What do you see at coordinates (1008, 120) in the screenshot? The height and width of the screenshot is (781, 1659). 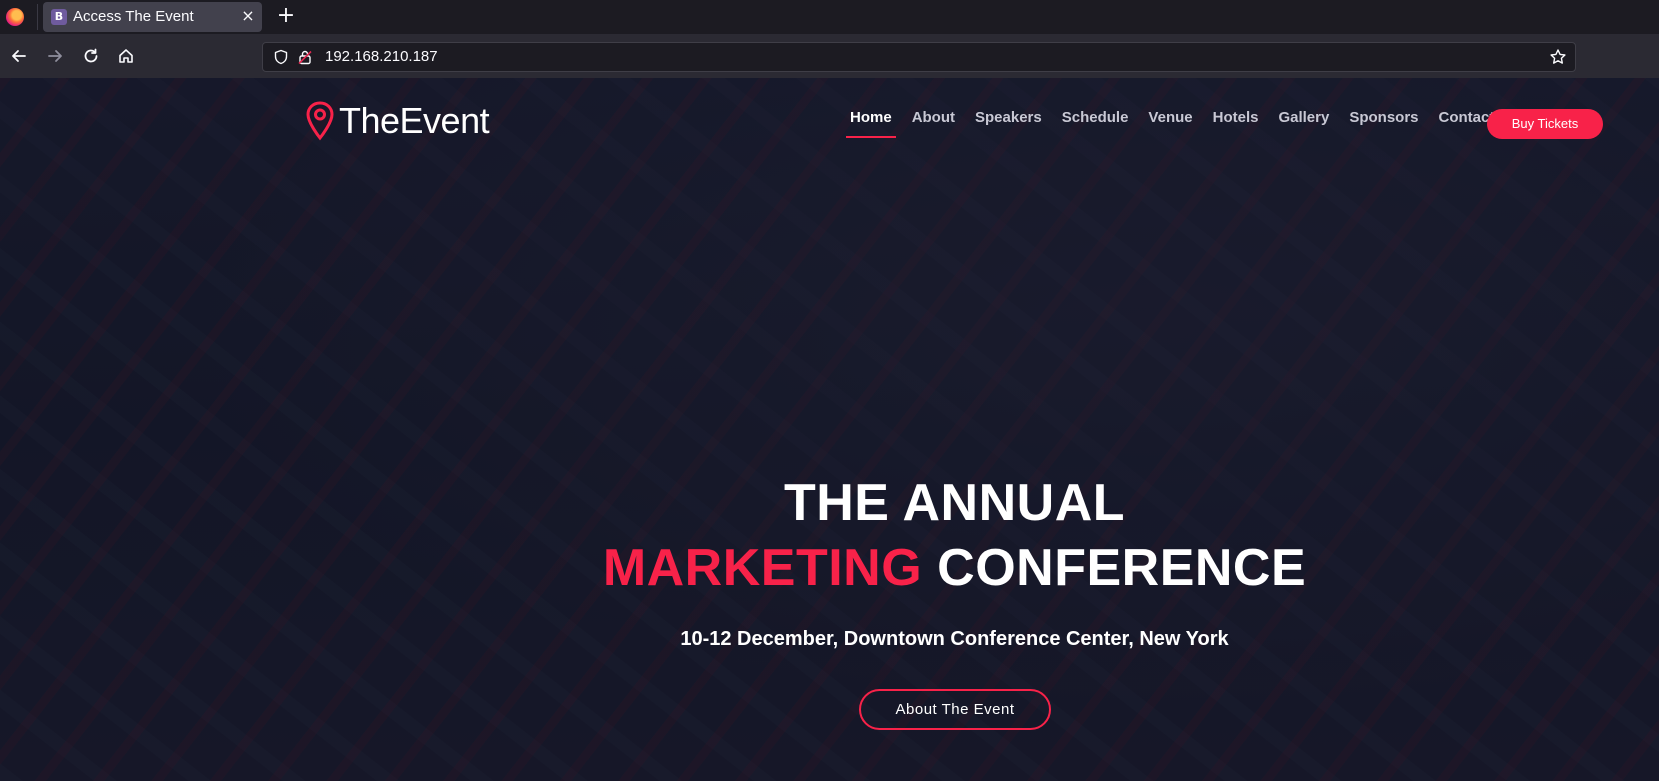 I see `menu-item-speakers: Speakers` at bounding box center [1008, 120].